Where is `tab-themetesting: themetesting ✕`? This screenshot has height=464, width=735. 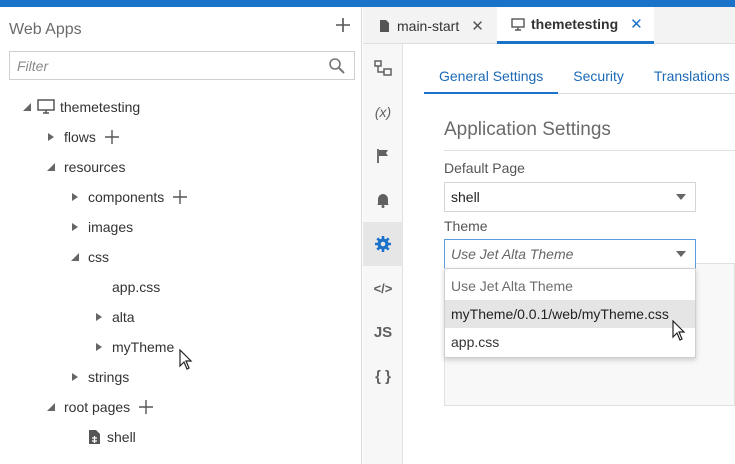 tab-themetesting: themetesting ✕ is located at coordinates (575, 25).